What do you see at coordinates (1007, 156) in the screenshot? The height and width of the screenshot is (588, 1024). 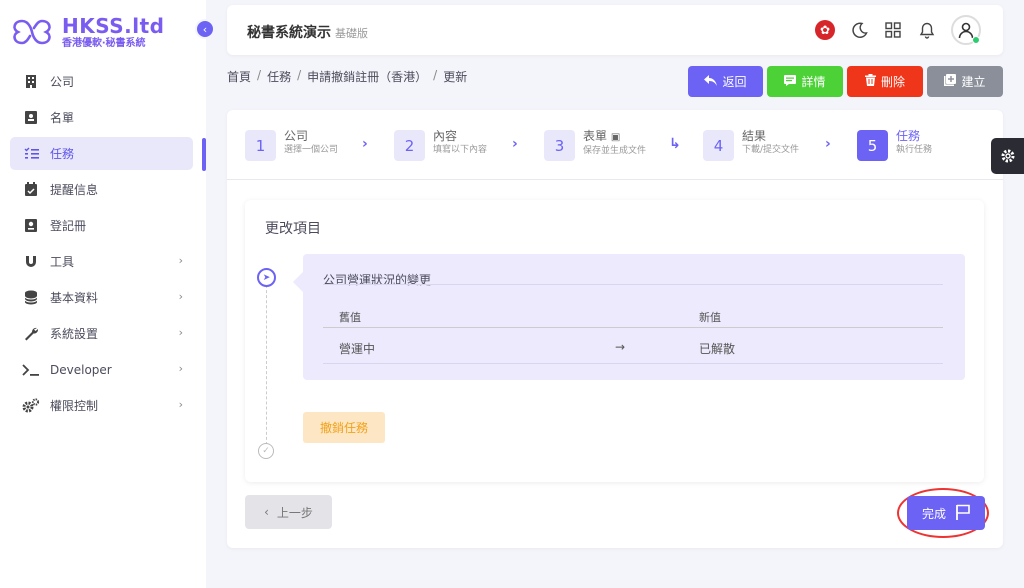 I see `settings-gear-icon` at bounding box center [1007, 156].